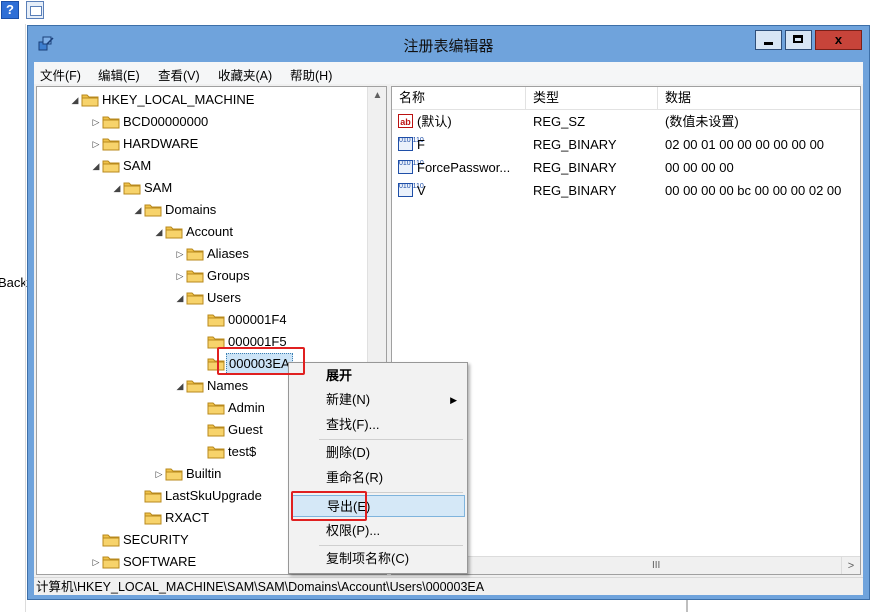  I want to click on value-data: 02 00 01 00 00 00 00 00 00, so click(745, 144).